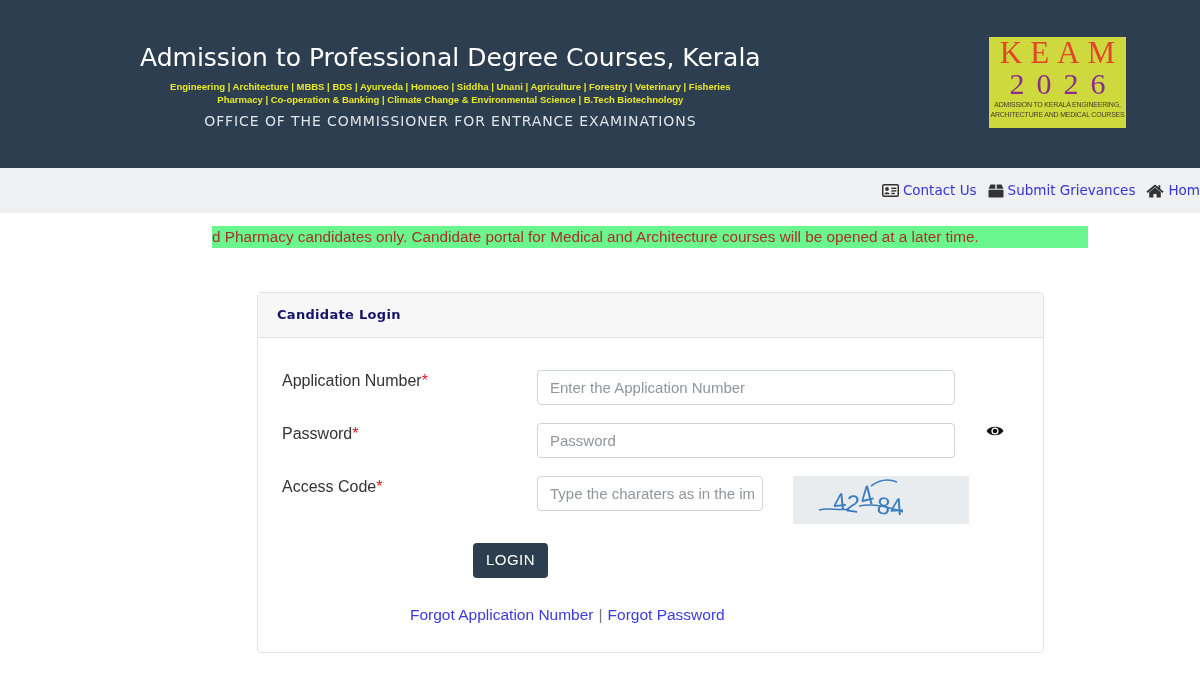 The width and height of the screenshot is (1200, 675). Describe the element at coordinates (450, 121) in the screenshot. I see `office-subtitle: OFFICE OF THE COMMISSIONER FOR ENTRANCE EXAMINATIONS` at that location.